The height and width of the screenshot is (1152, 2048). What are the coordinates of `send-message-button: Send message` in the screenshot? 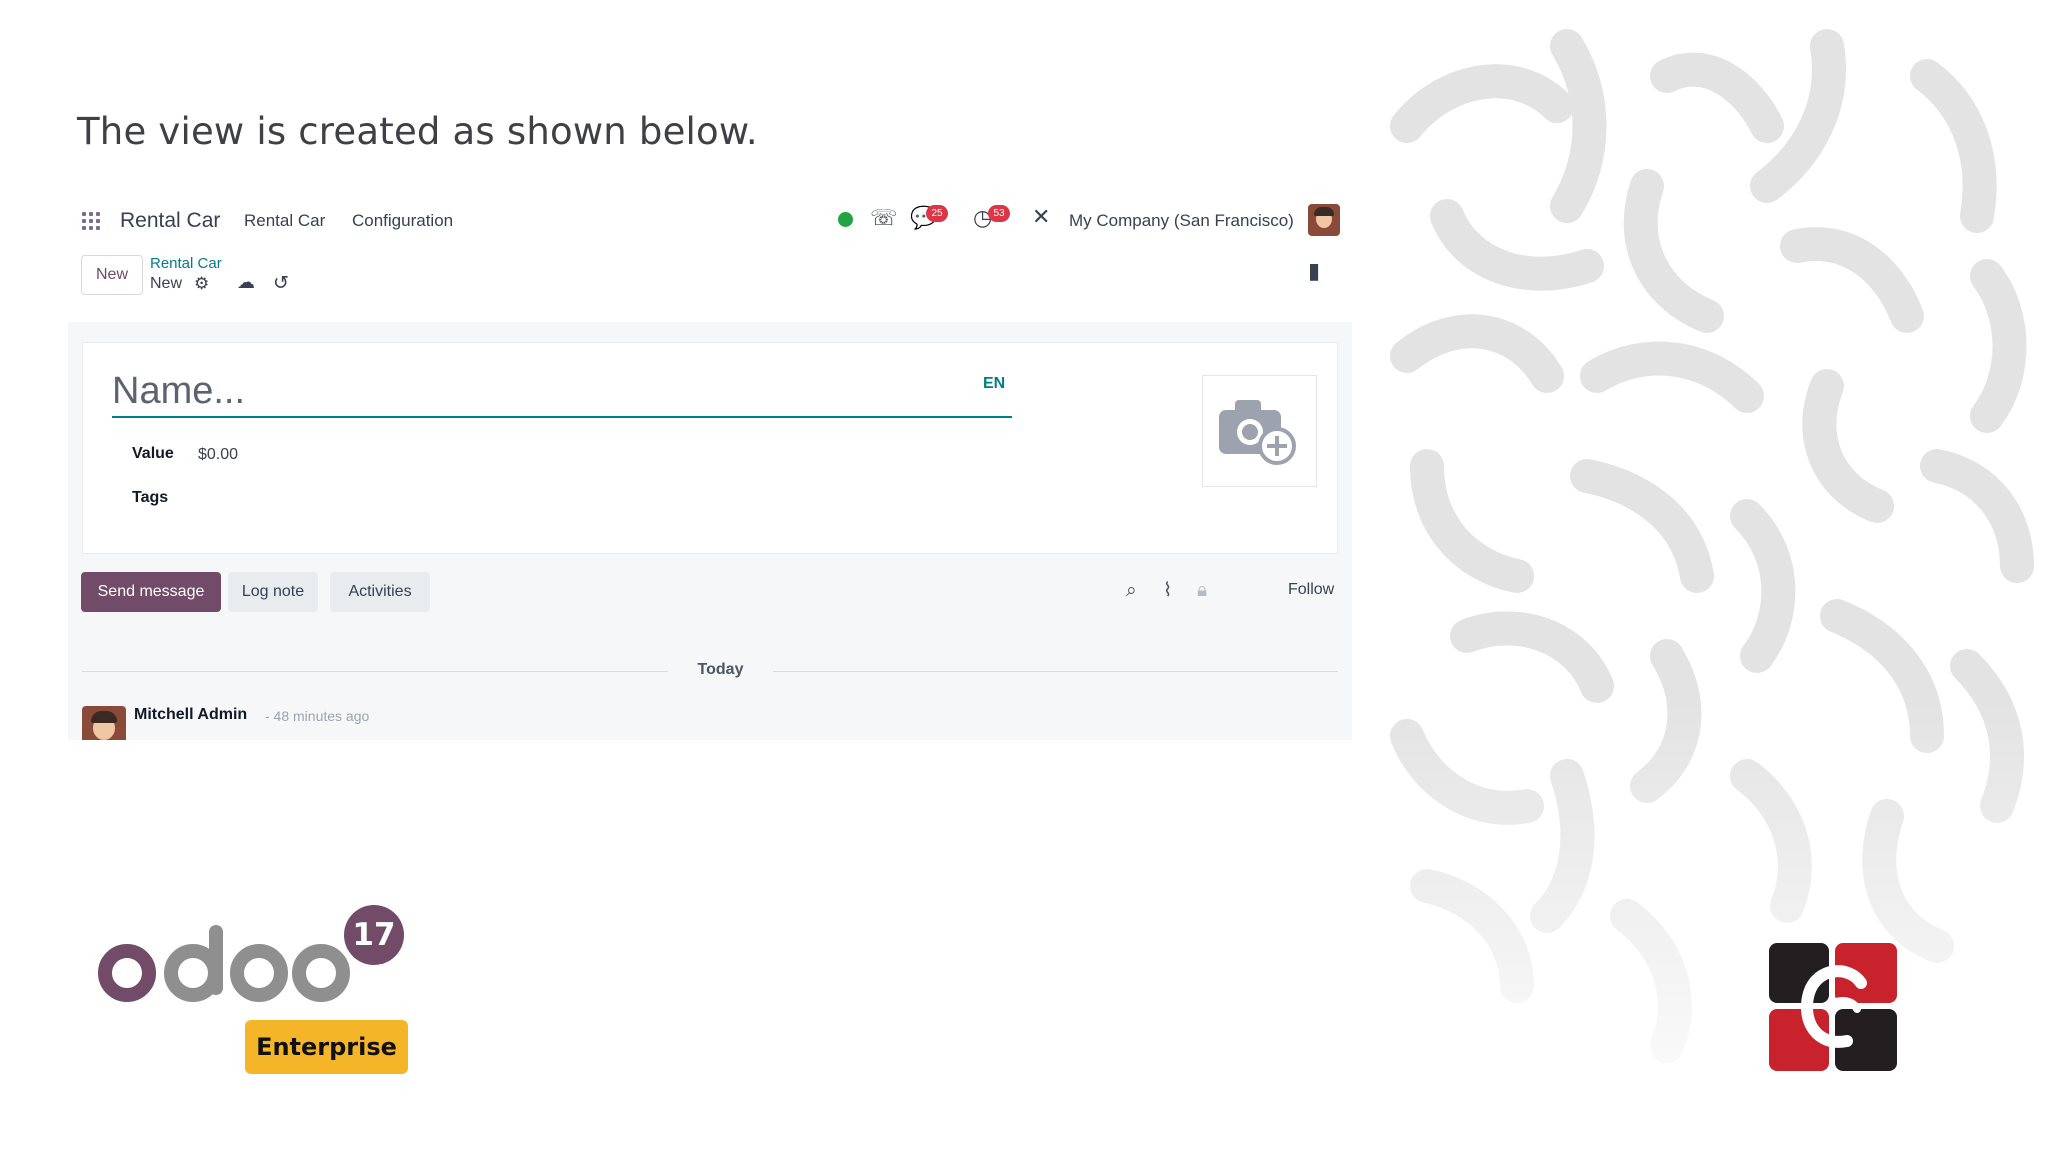 It's located at (151, 592).